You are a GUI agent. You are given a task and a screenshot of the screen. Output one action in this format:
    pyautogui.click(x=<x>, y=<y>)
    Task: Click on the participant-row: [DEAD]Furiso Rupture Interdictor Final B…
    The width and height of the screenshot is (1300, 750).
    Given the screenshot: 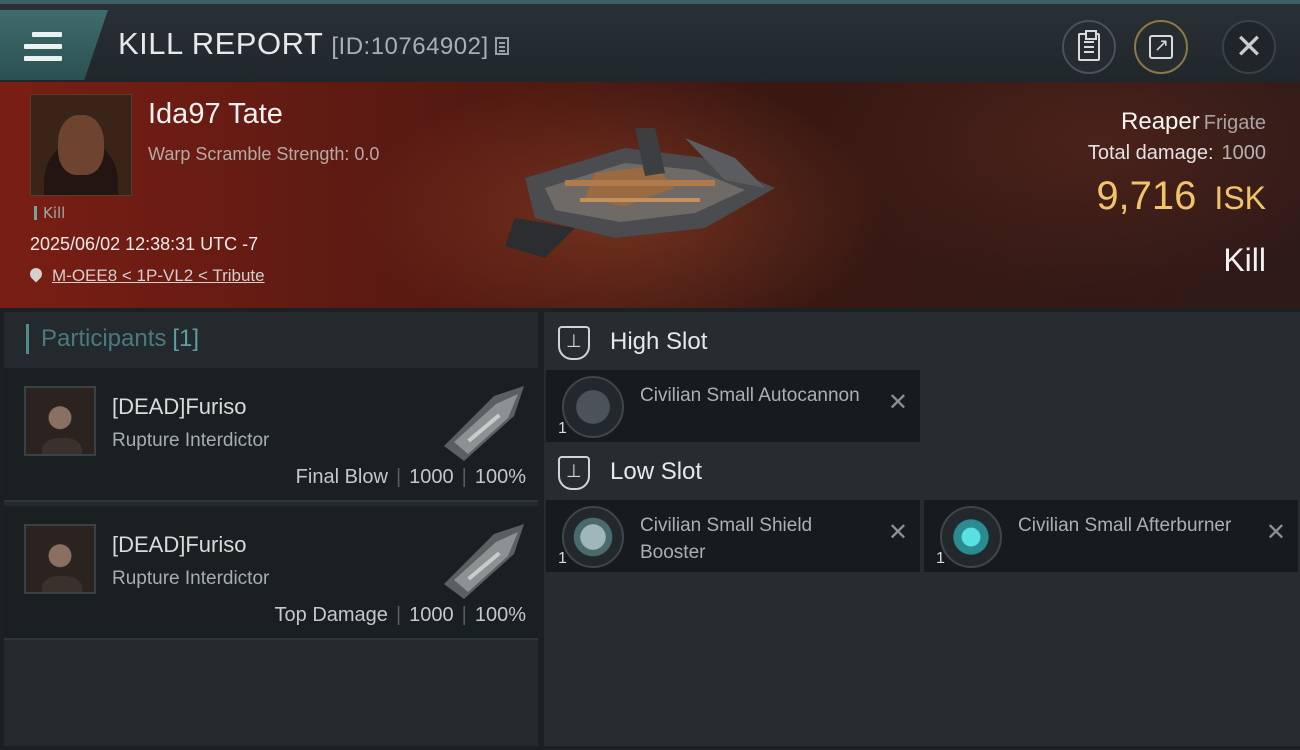 What is the action you would take?
    pyautogui.click(x=271, y=435)
    